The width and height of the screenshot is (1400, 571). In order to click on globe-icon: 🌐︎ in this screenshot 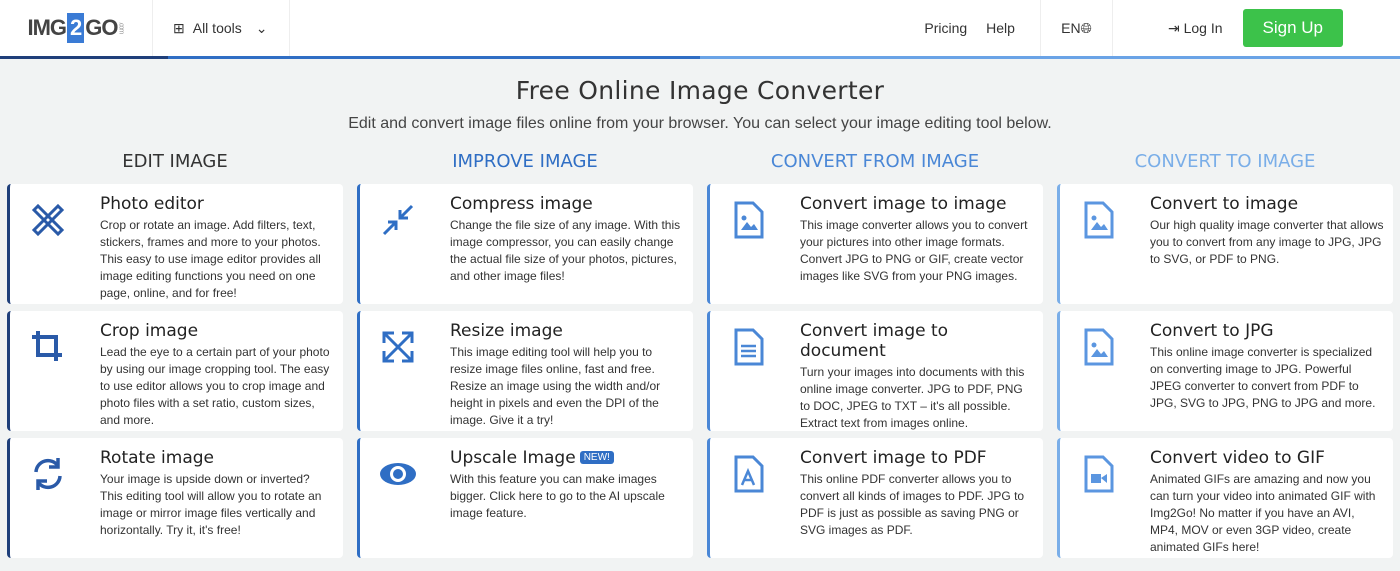, I will do `click(1086, 27)`.